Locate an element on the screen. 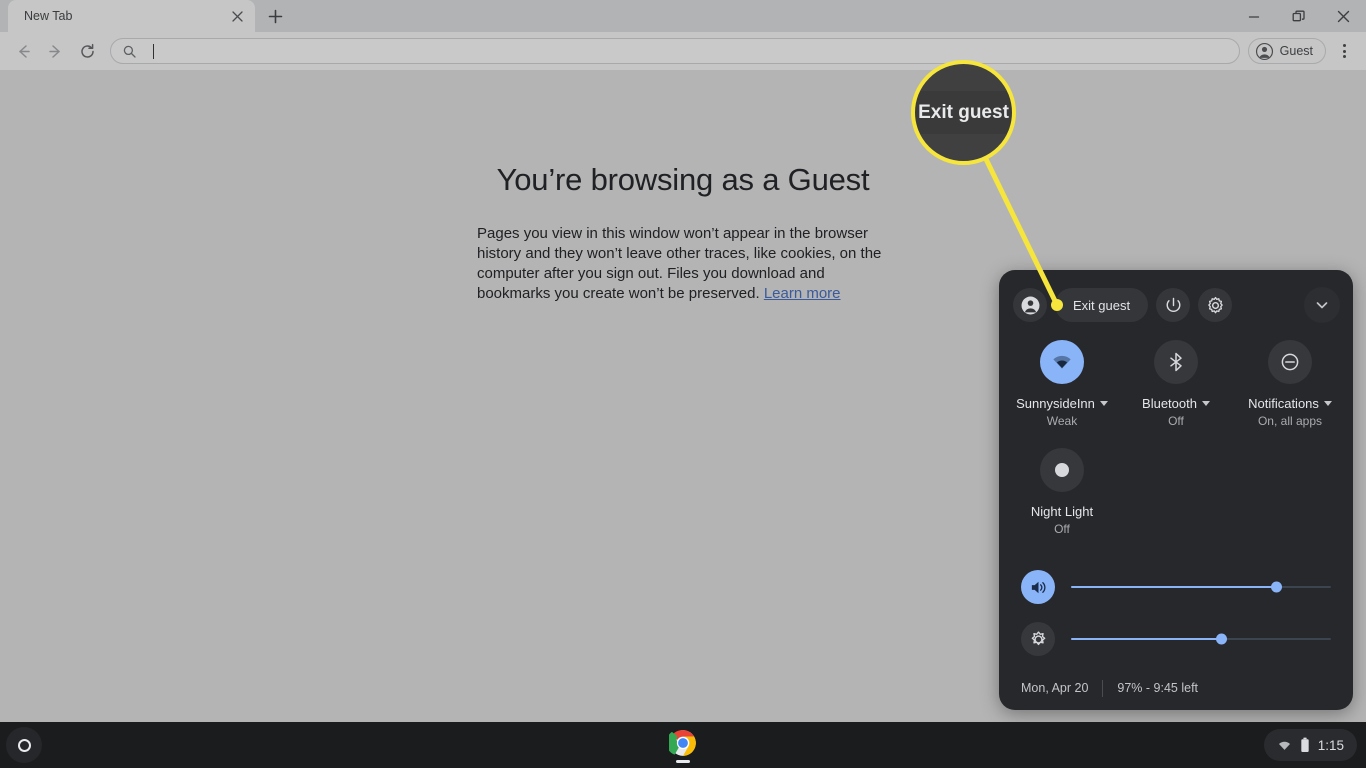  exit-guest-button: Exit guest is located at coordinates (1102, 305).